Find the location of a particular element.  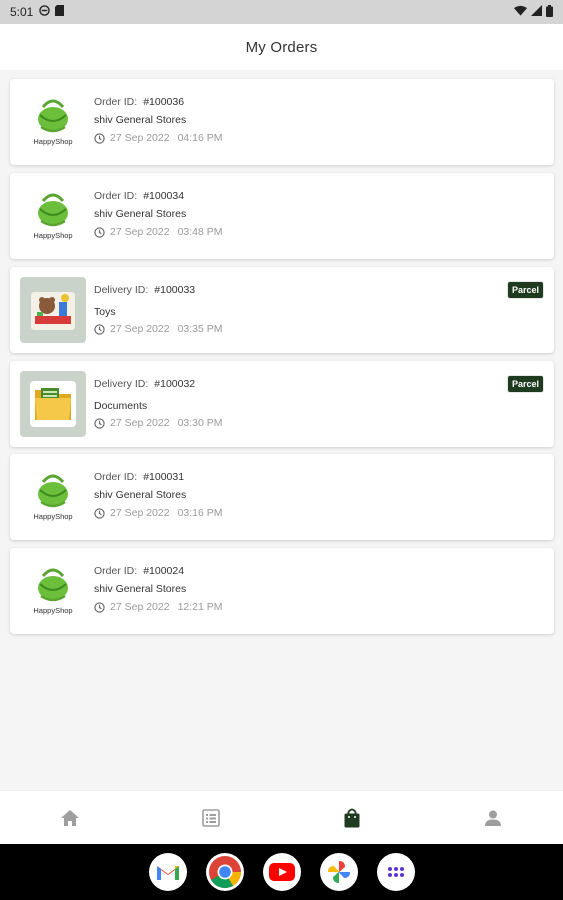

system-dock is located at coordinates (281, 872).